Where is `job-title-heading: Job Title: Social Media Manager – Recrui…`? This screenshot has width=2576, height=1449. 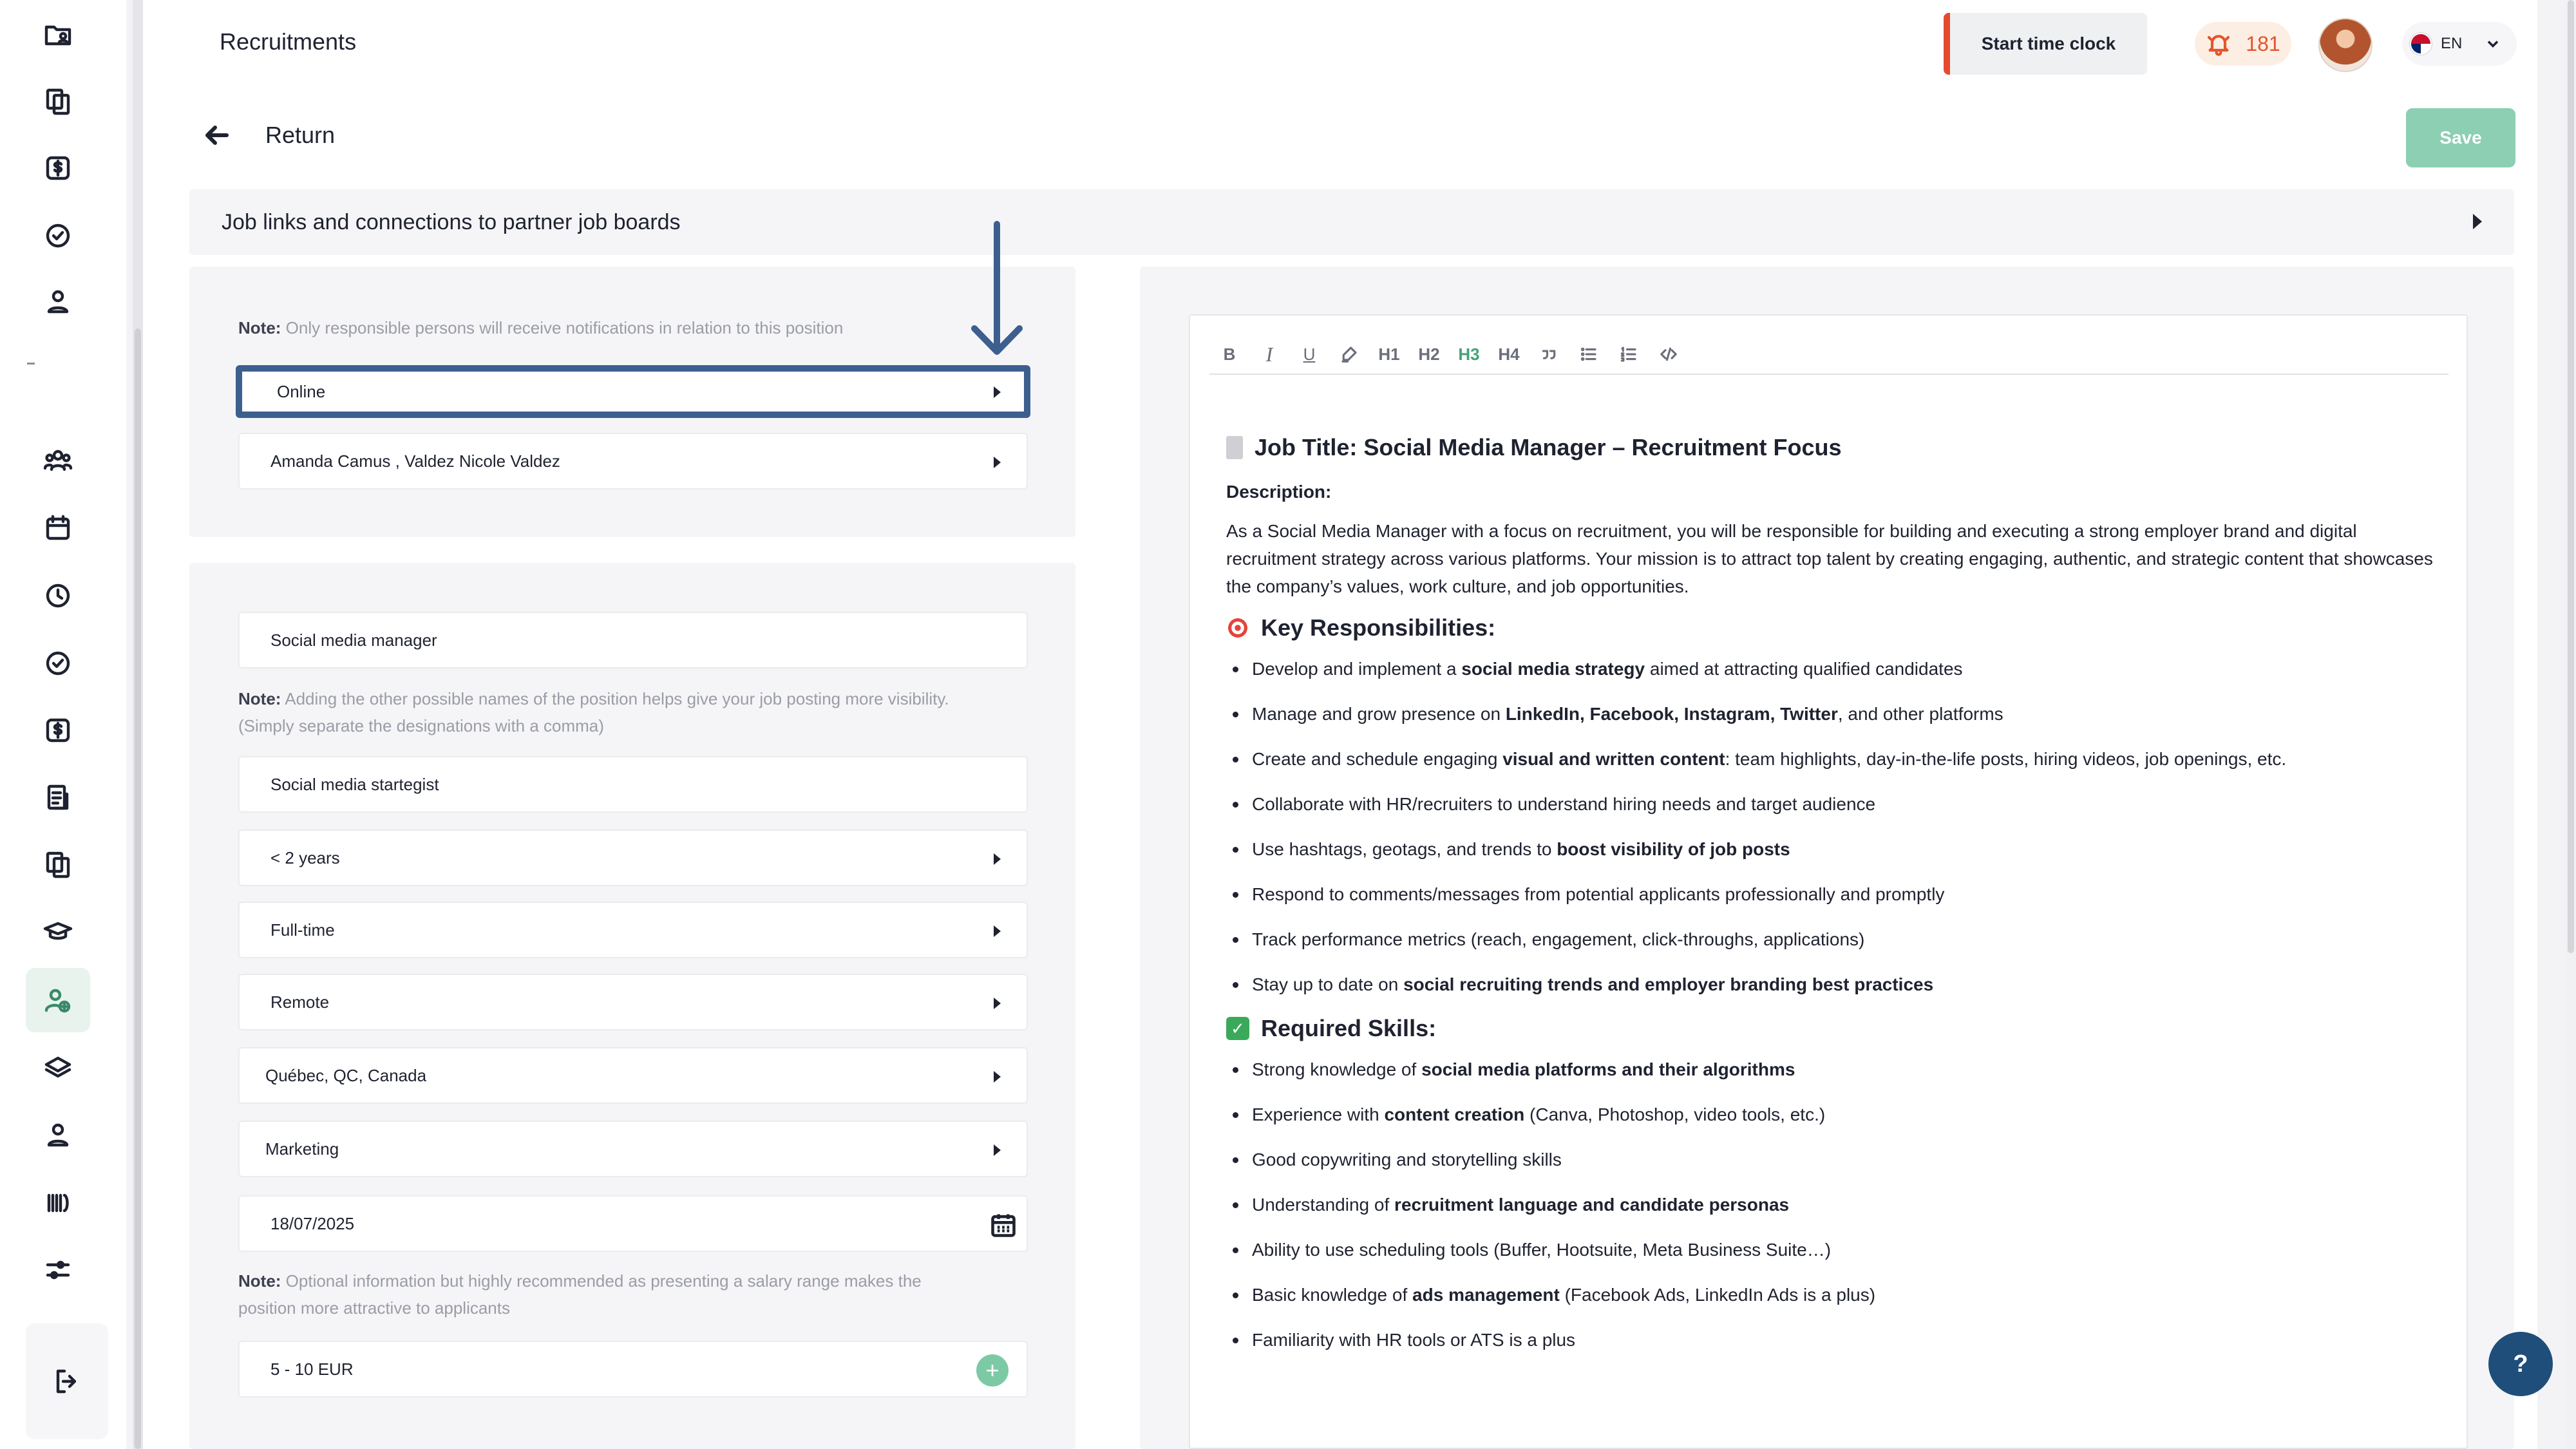 job-title-heading: Job Title: Social Media Manager – Recrui… is located at coordinates (1832, 447).